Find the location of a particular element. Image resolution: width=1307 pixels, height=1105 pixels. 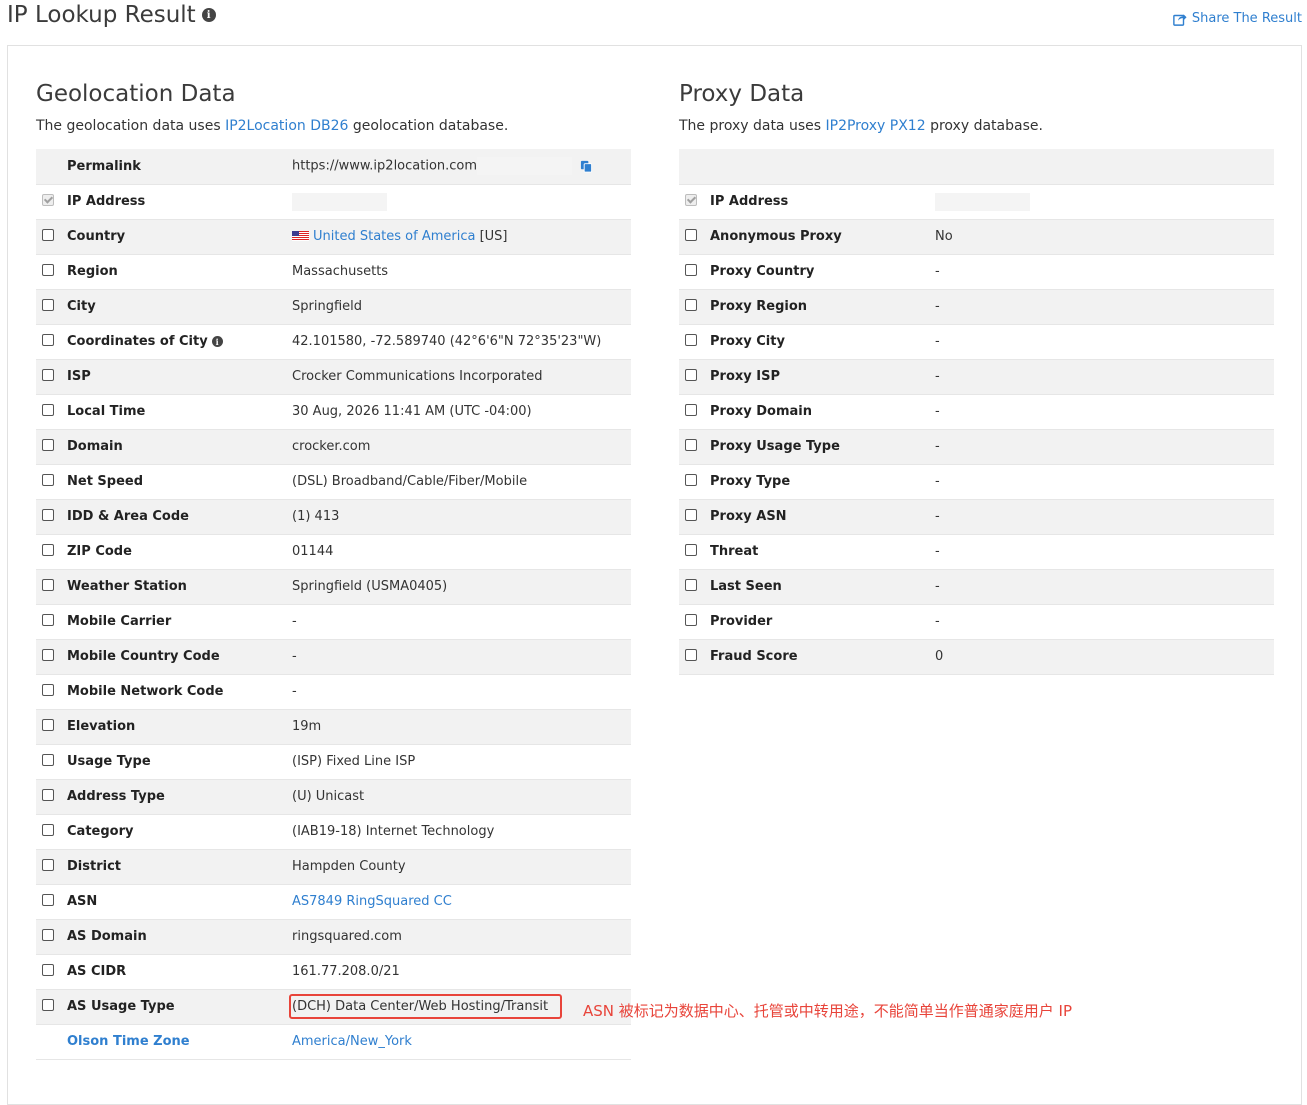

highlight-box: (DCH) Data Center/Web Hosting/Transit is located at coordinates (426, 1006).